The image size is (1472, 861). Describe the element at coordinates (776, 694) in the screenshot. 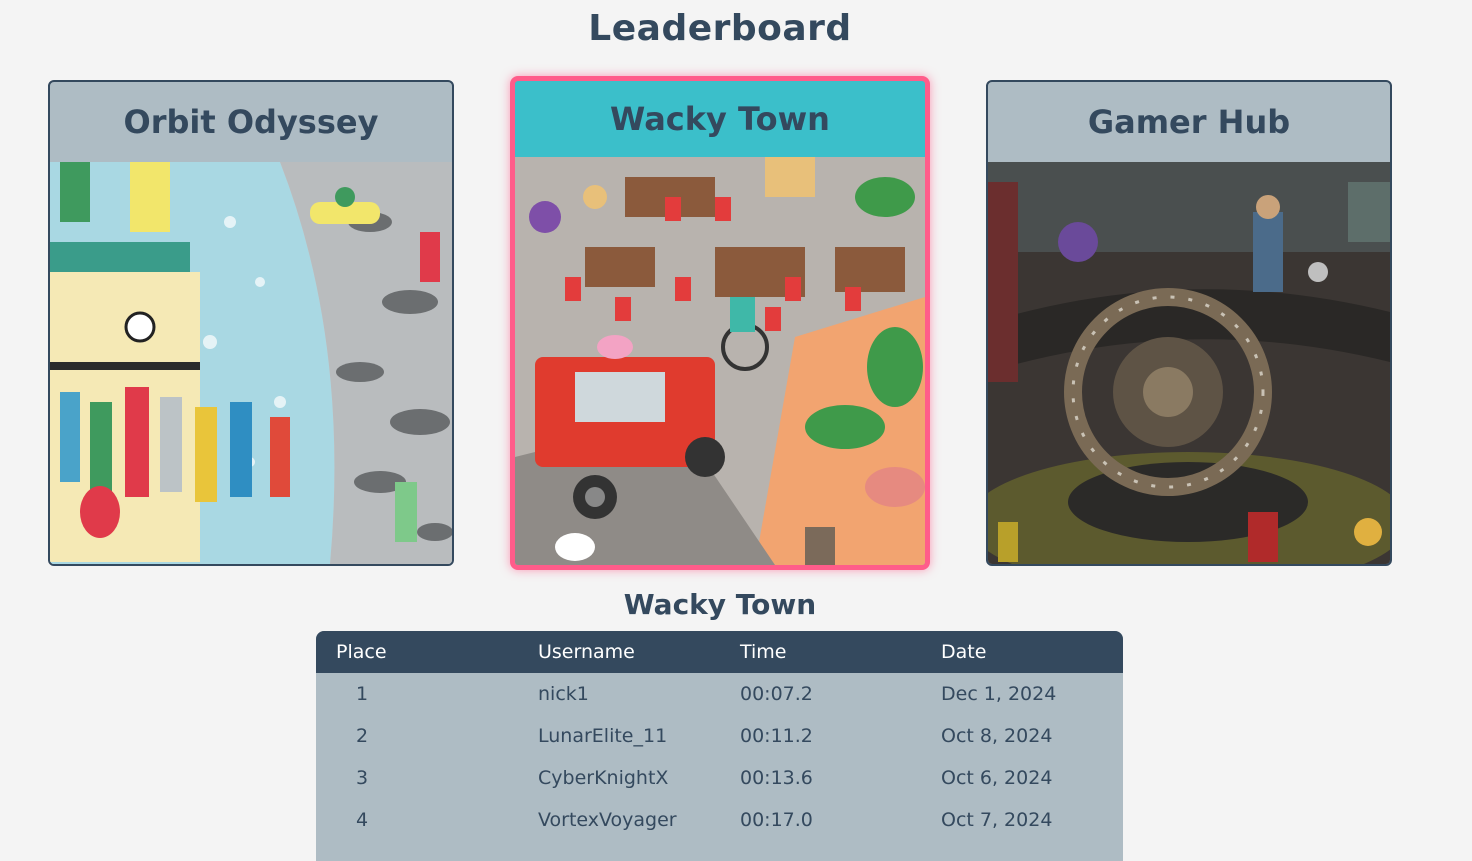

I see `time-cell: 00:07.2` at that location.